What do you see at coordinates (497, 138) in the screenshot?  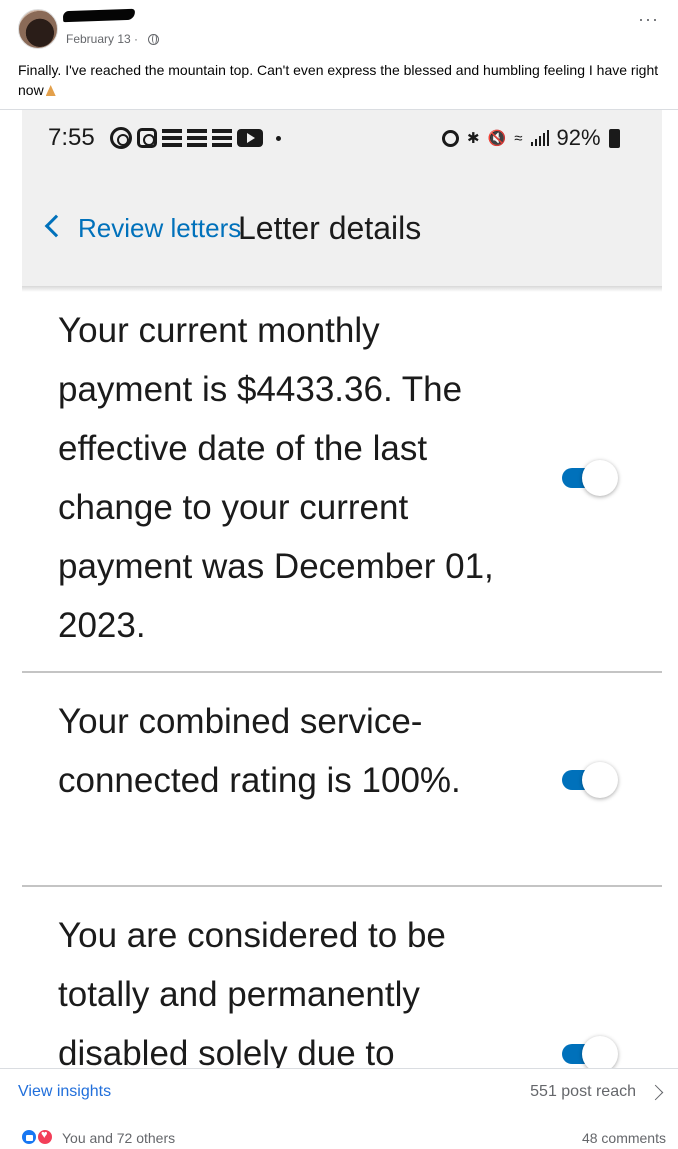 I see `mute-icon: 🔇` at bounding box center [497, 138].